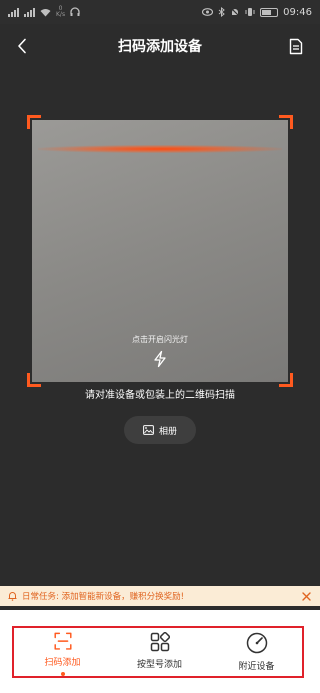  I want to click on tab-add-by-model-label: 按型号添加, so click(159, 665).